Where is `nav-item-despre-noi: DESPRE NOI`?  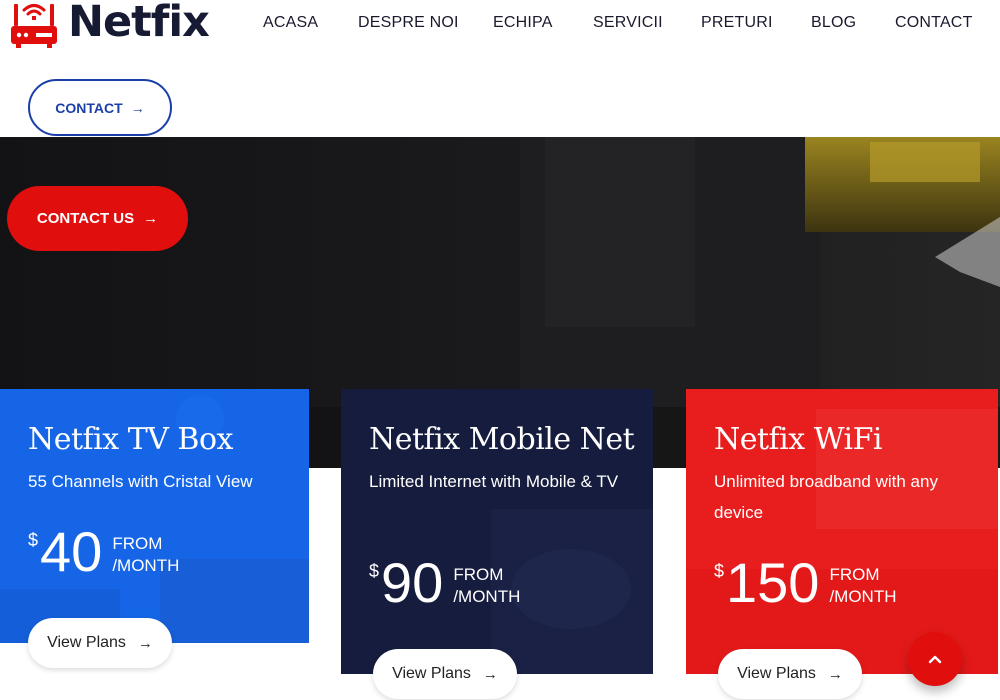 nav-item-despre-noi: DESPRE NOI is located at coordinates (408, 23).